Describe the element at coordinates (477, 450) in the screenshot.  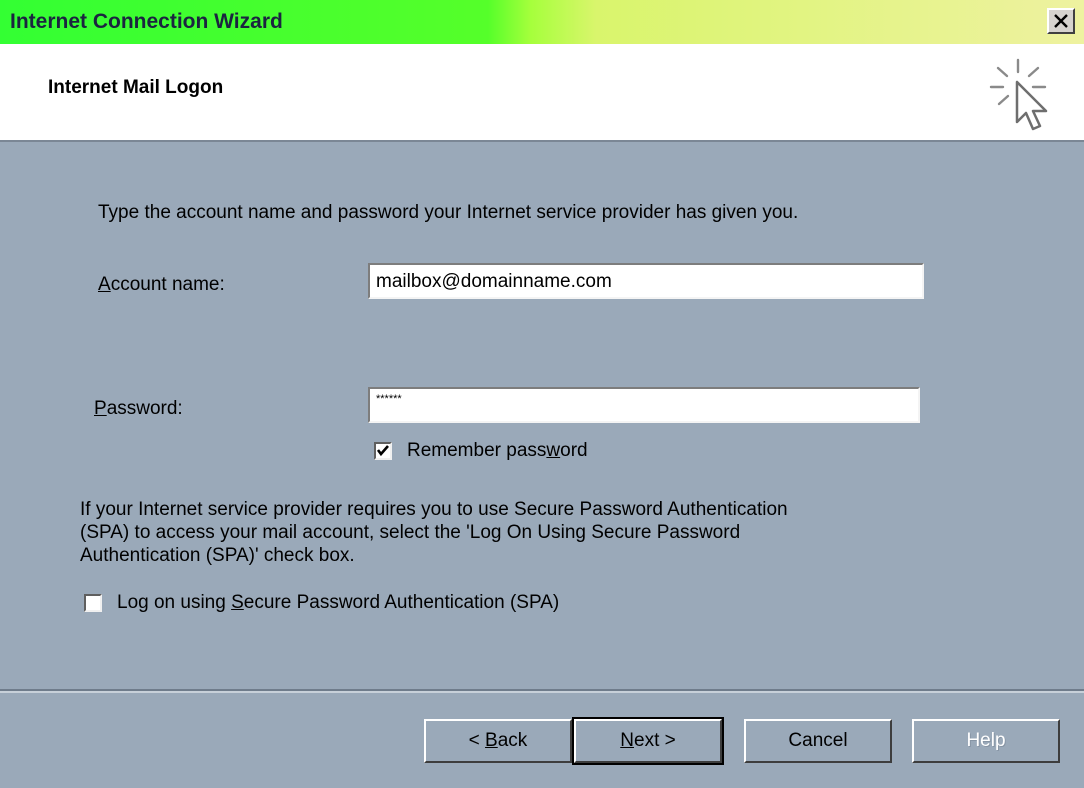
I see `remember-label-before: Remember pass` at that location.